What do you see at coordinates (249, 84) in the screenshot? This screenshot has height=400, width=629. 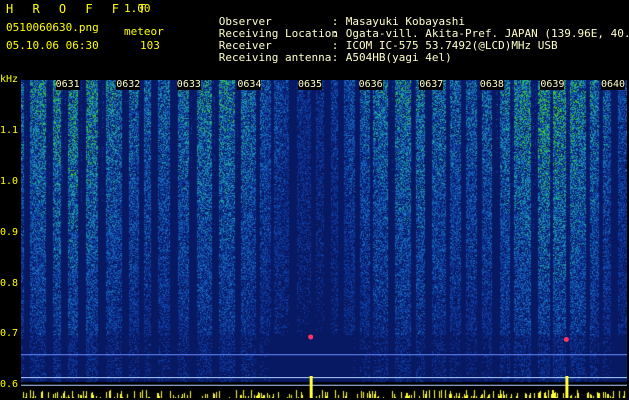 I see `x-tick-label: 0634` at bounding box center [249, 84].